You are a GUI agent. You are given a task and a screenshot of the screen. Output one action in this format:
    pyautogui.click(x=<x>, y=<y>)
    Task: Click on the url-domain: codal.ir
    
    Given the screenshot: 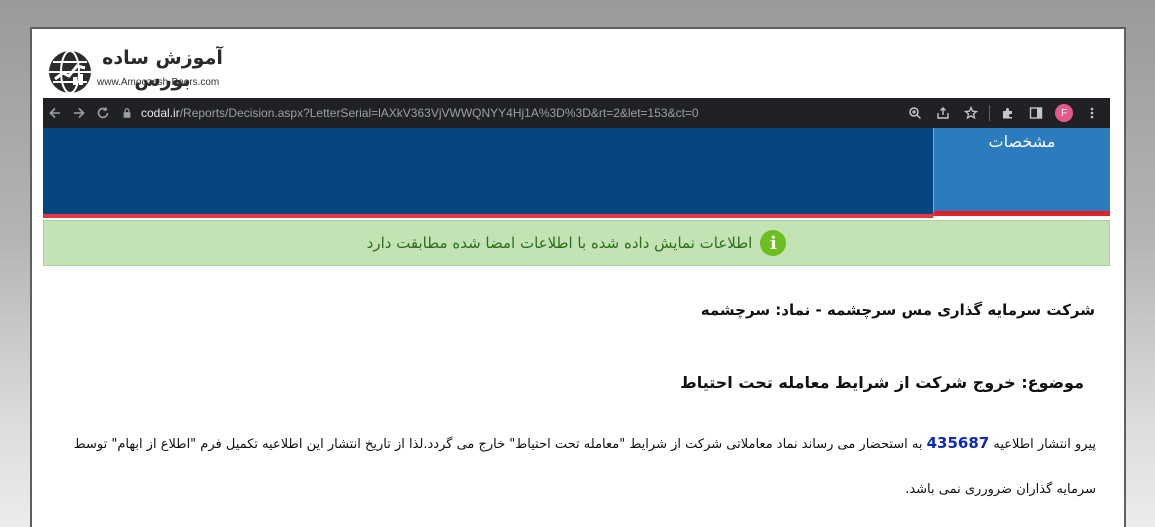 What is the action you would take?
    pyautogui.click(x=160, y=113)
    